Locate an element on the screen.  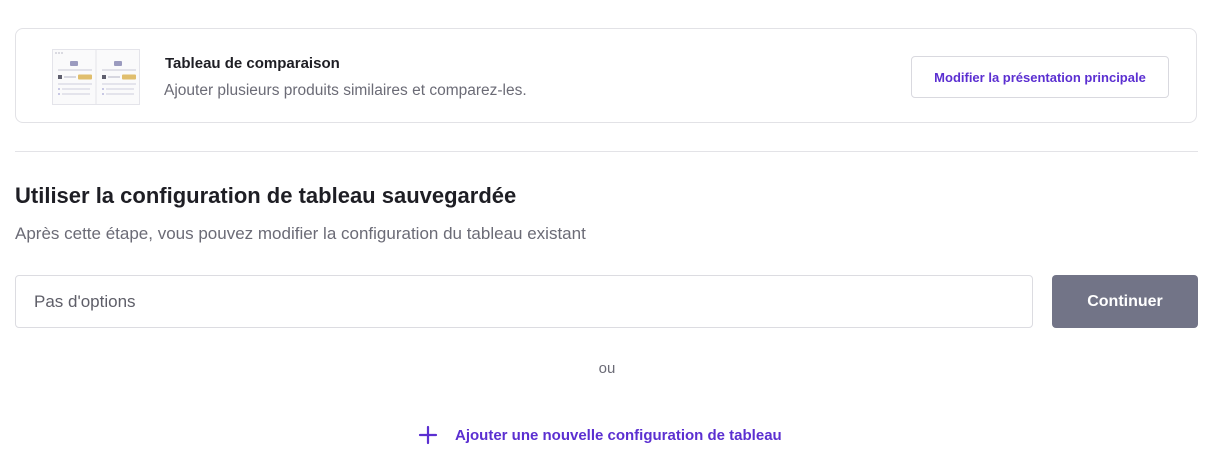
continue-button: Continuer is located at coordinates (1125, 301).